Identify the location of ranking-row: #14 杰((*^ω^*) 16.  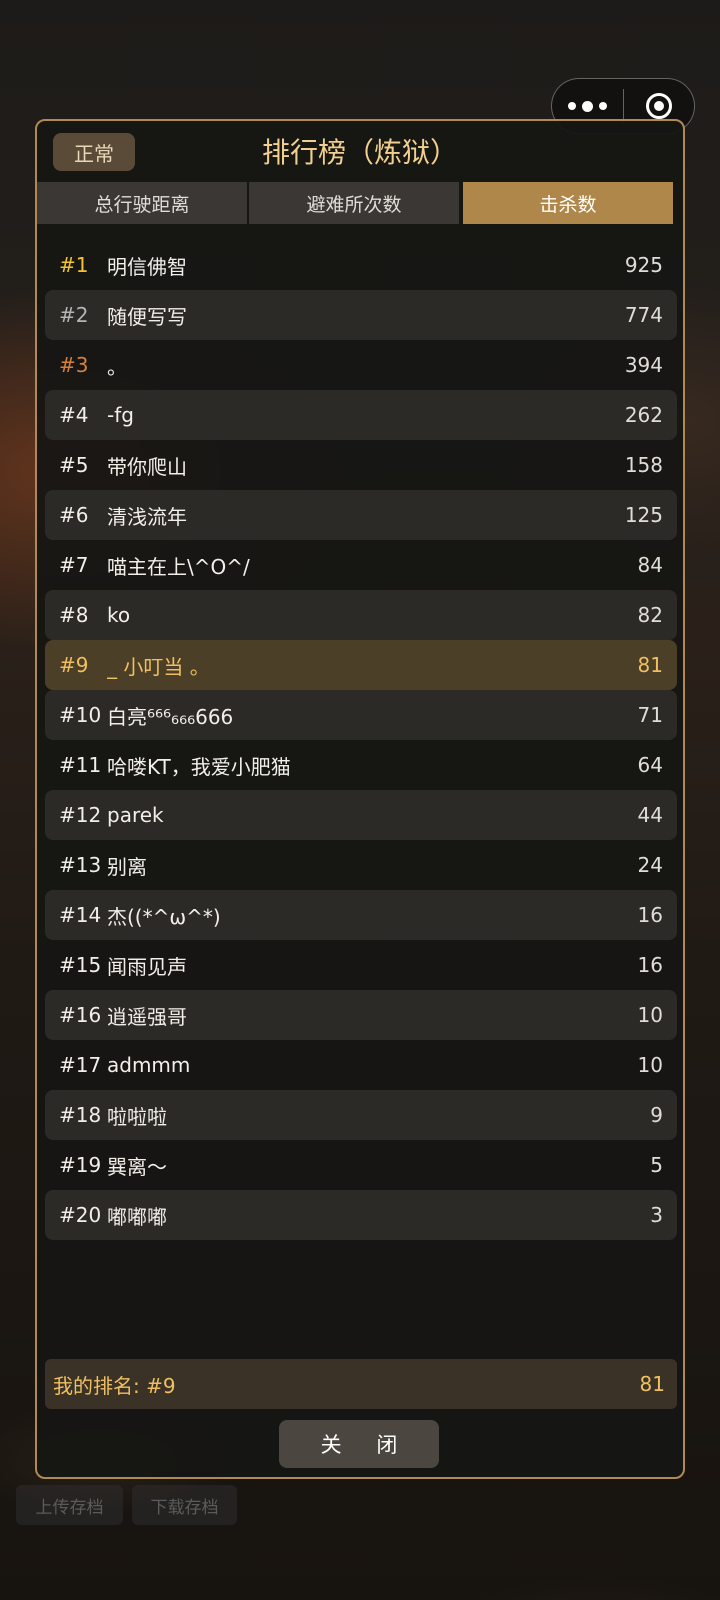
(361, 915).